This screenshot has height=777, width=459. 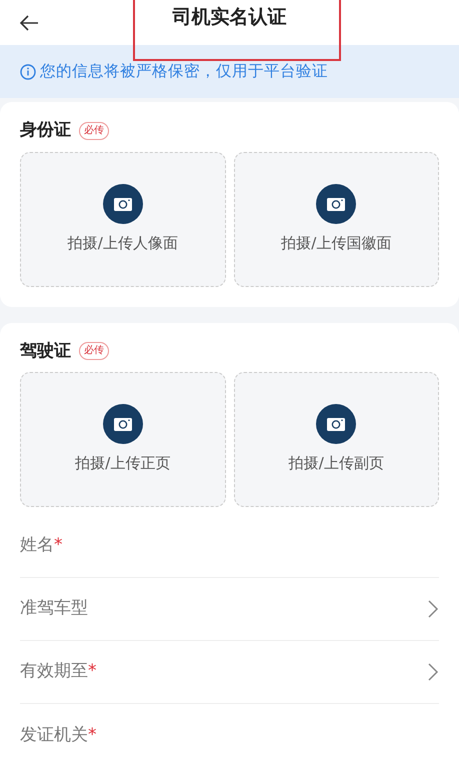 What do you see at coordinates (184, 71) in the screenshot?
I see `notice-text: 您的信息将被严格保密，仅用于平台验证` at bounding box center [184, 71].